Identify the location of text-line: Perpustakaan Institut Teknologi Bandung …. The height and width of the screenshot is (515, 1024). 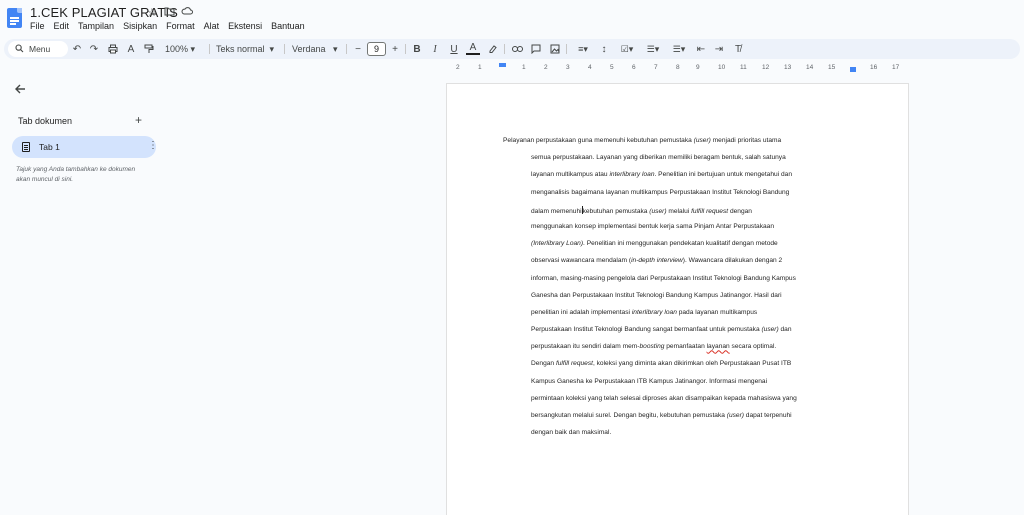
(678, 334).